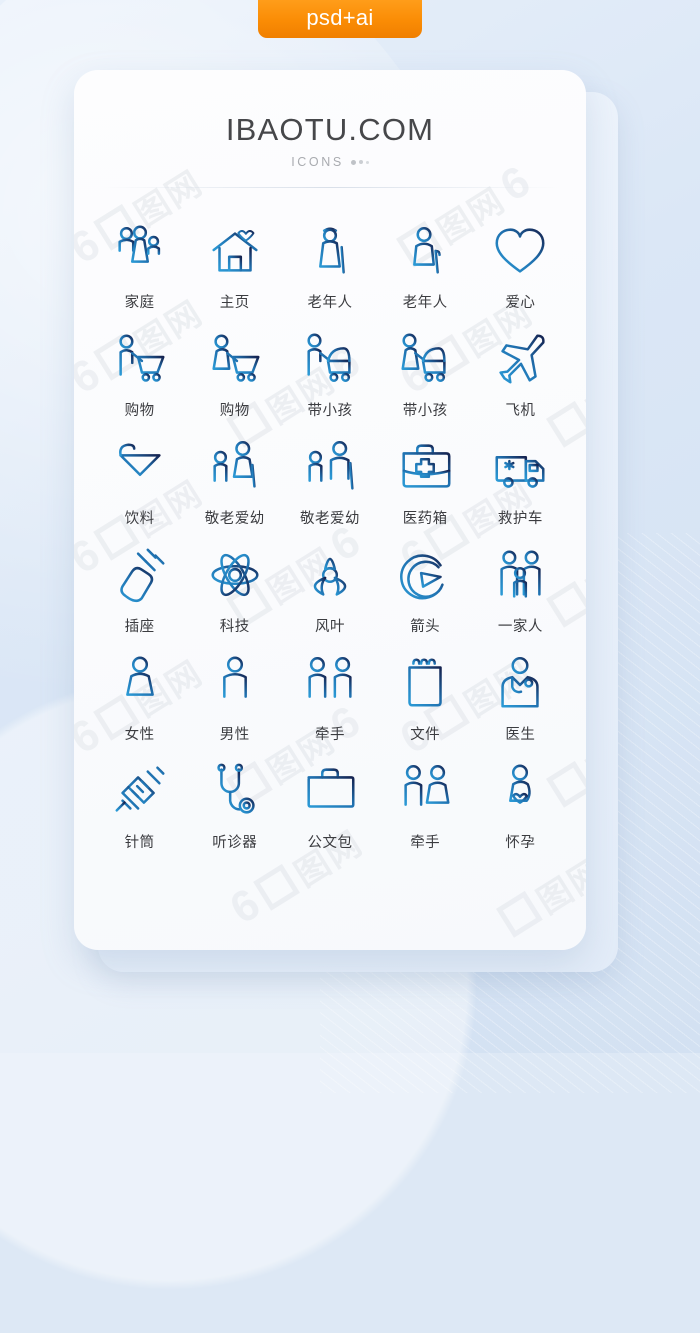 The height and width of the screenshot is (1333, 700). Describe the element at coordinates (520, 843) in the screenshot. I see `icon-label: 怀孕` at that location.